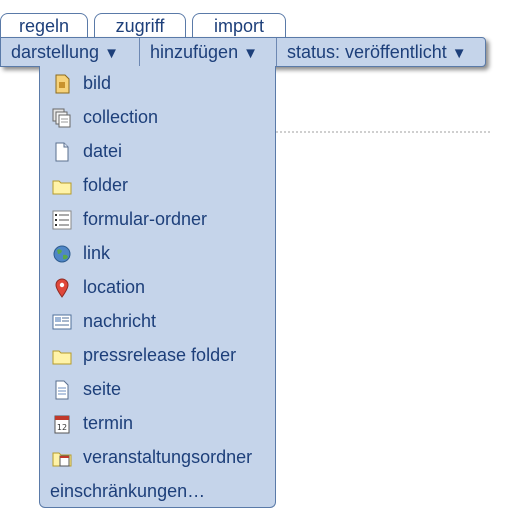 The width and height of the screenshot is (510, 521). Describe the element at coordinates (106, 185) in the screenshot. I see `menu-item-label: folder` at that location.